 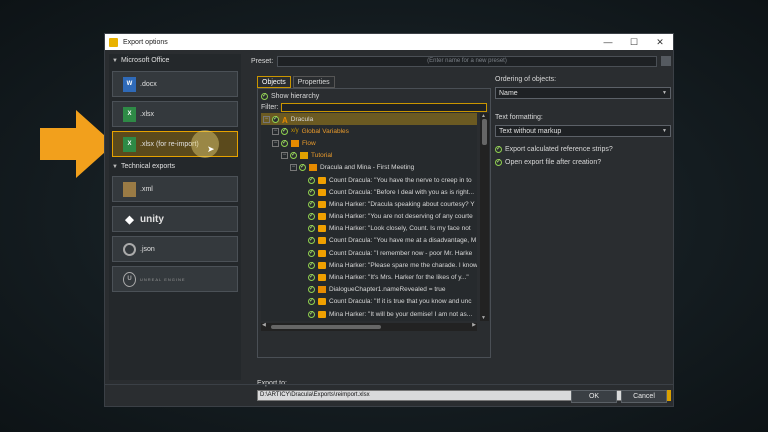 What do you see at coordinates (389, 395) in the screenshot?
I see `dialog-footer: OK Cancel` at bounding box center [389, 395].